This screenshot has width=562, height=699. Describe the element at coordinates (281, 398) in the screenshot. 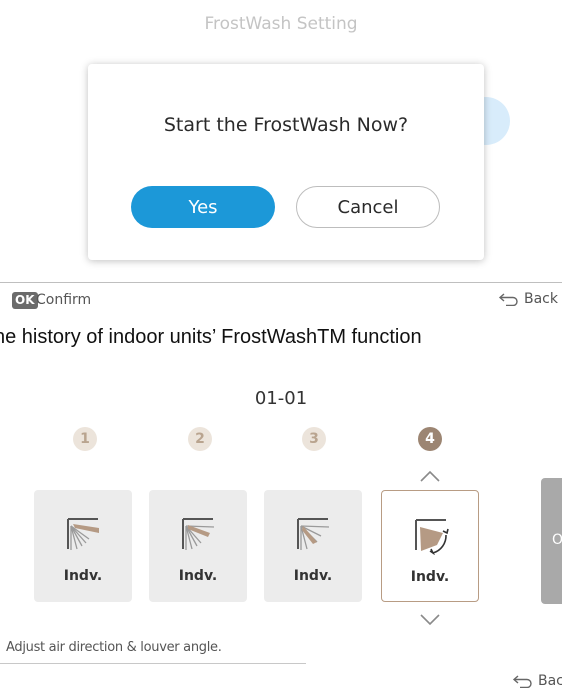

I see `unit-id: 01-01` at that location.